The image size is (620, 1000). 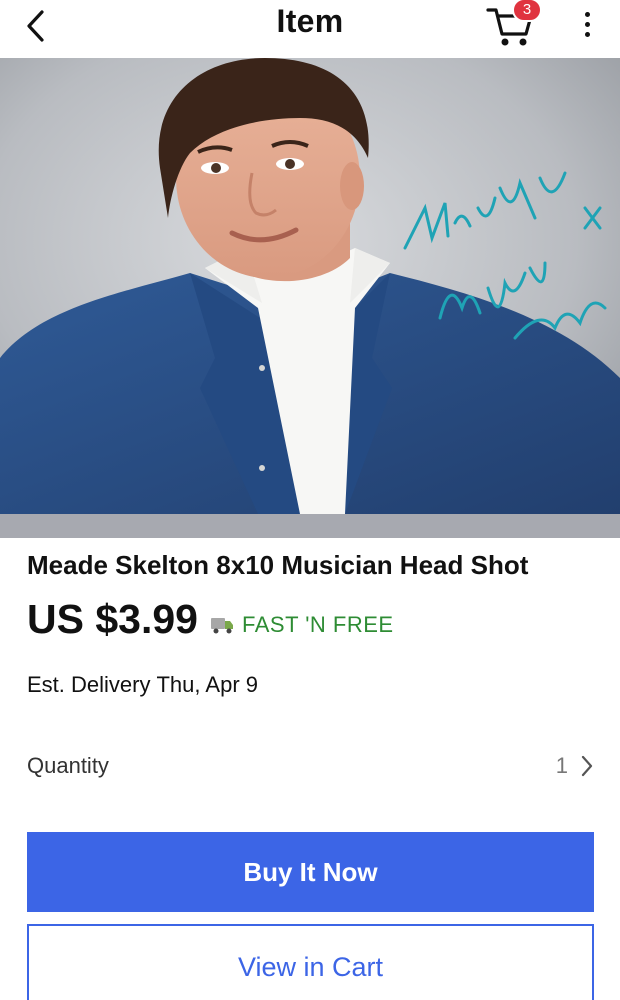 I want to click on back-button, so click(x=36, y=26).